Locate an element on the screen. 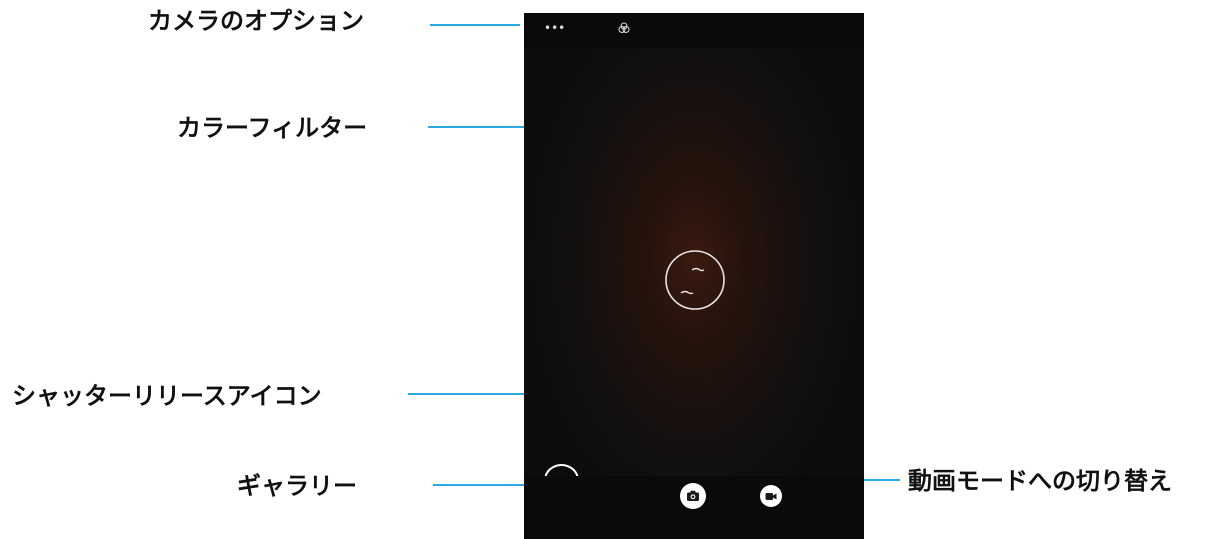  color-filter-icon is located at coordinates (624, 28).